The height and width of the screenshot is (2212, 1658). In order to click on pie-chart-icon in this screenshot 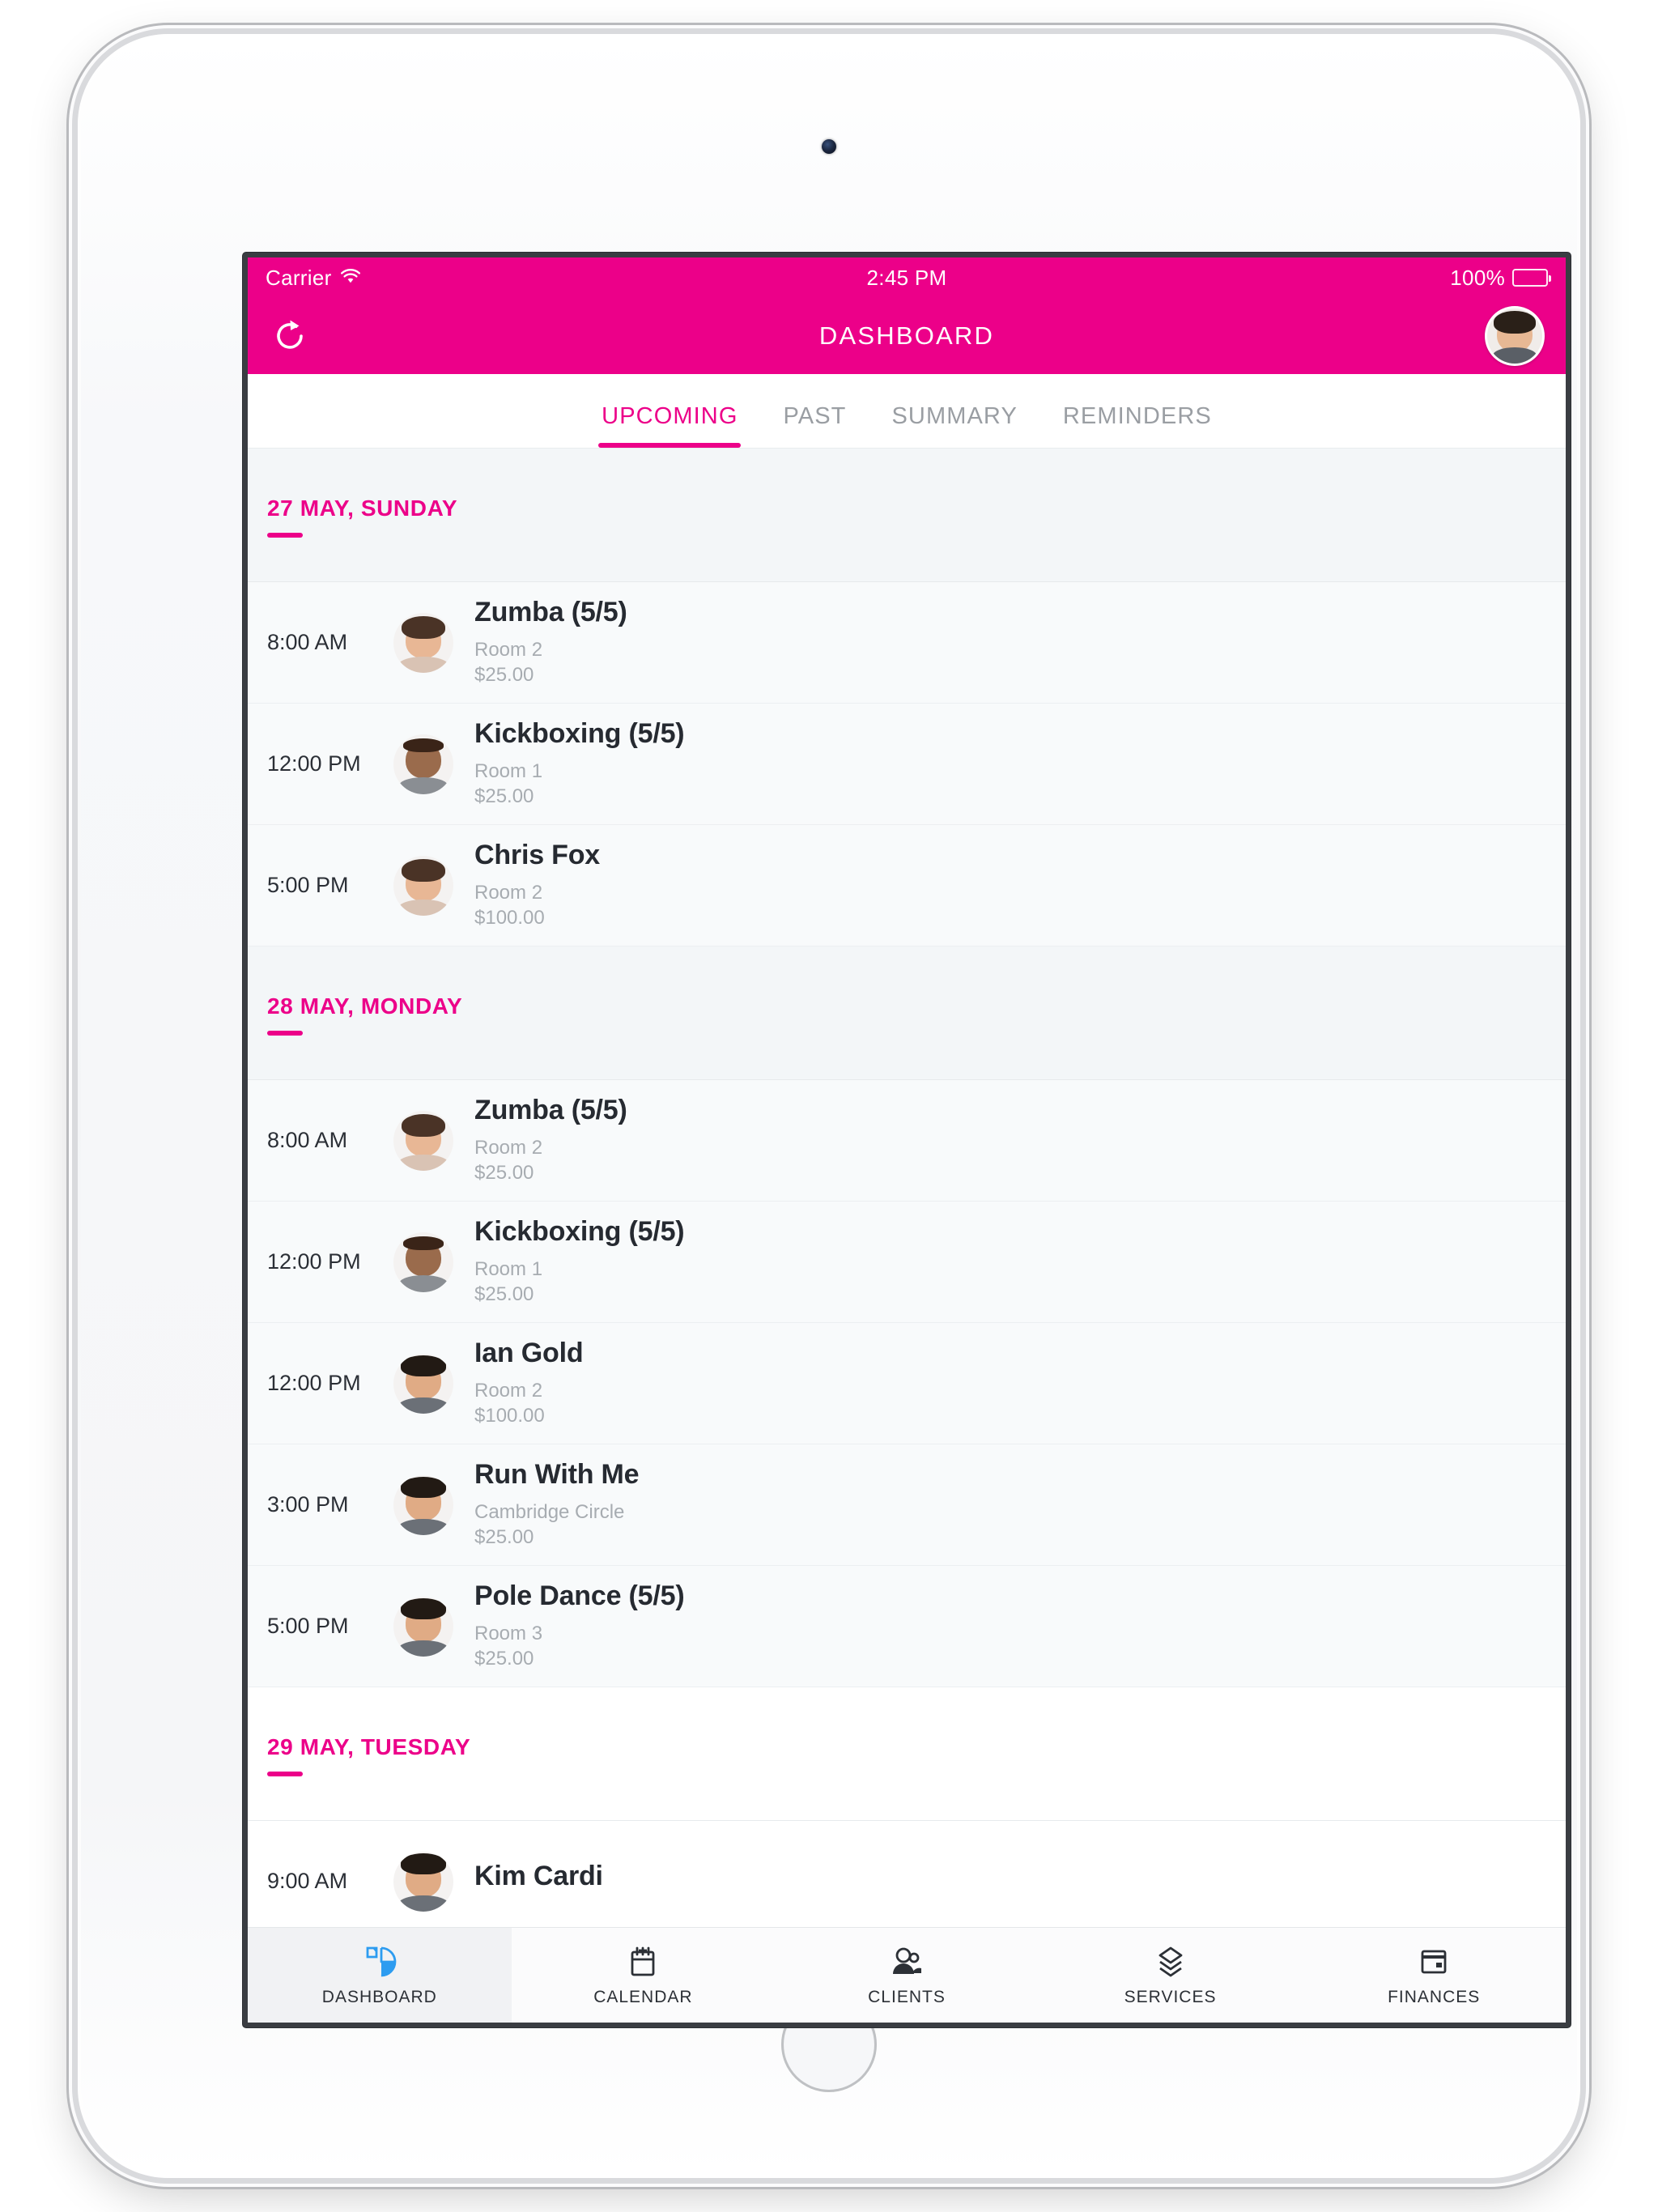, I will do `click(379, 1962)`.